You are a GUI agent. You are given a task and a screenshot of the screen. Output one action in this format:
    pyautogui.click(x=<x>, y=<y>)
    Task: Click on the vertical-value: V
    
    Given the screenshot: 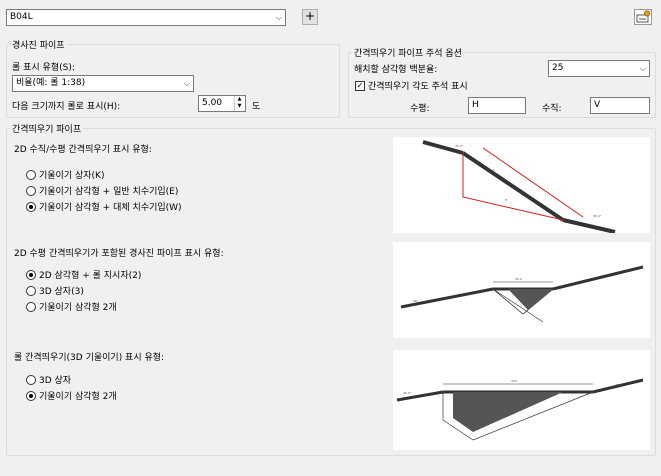 What is the action you would take?
    pyautogui.click(x=597, y=105)
    